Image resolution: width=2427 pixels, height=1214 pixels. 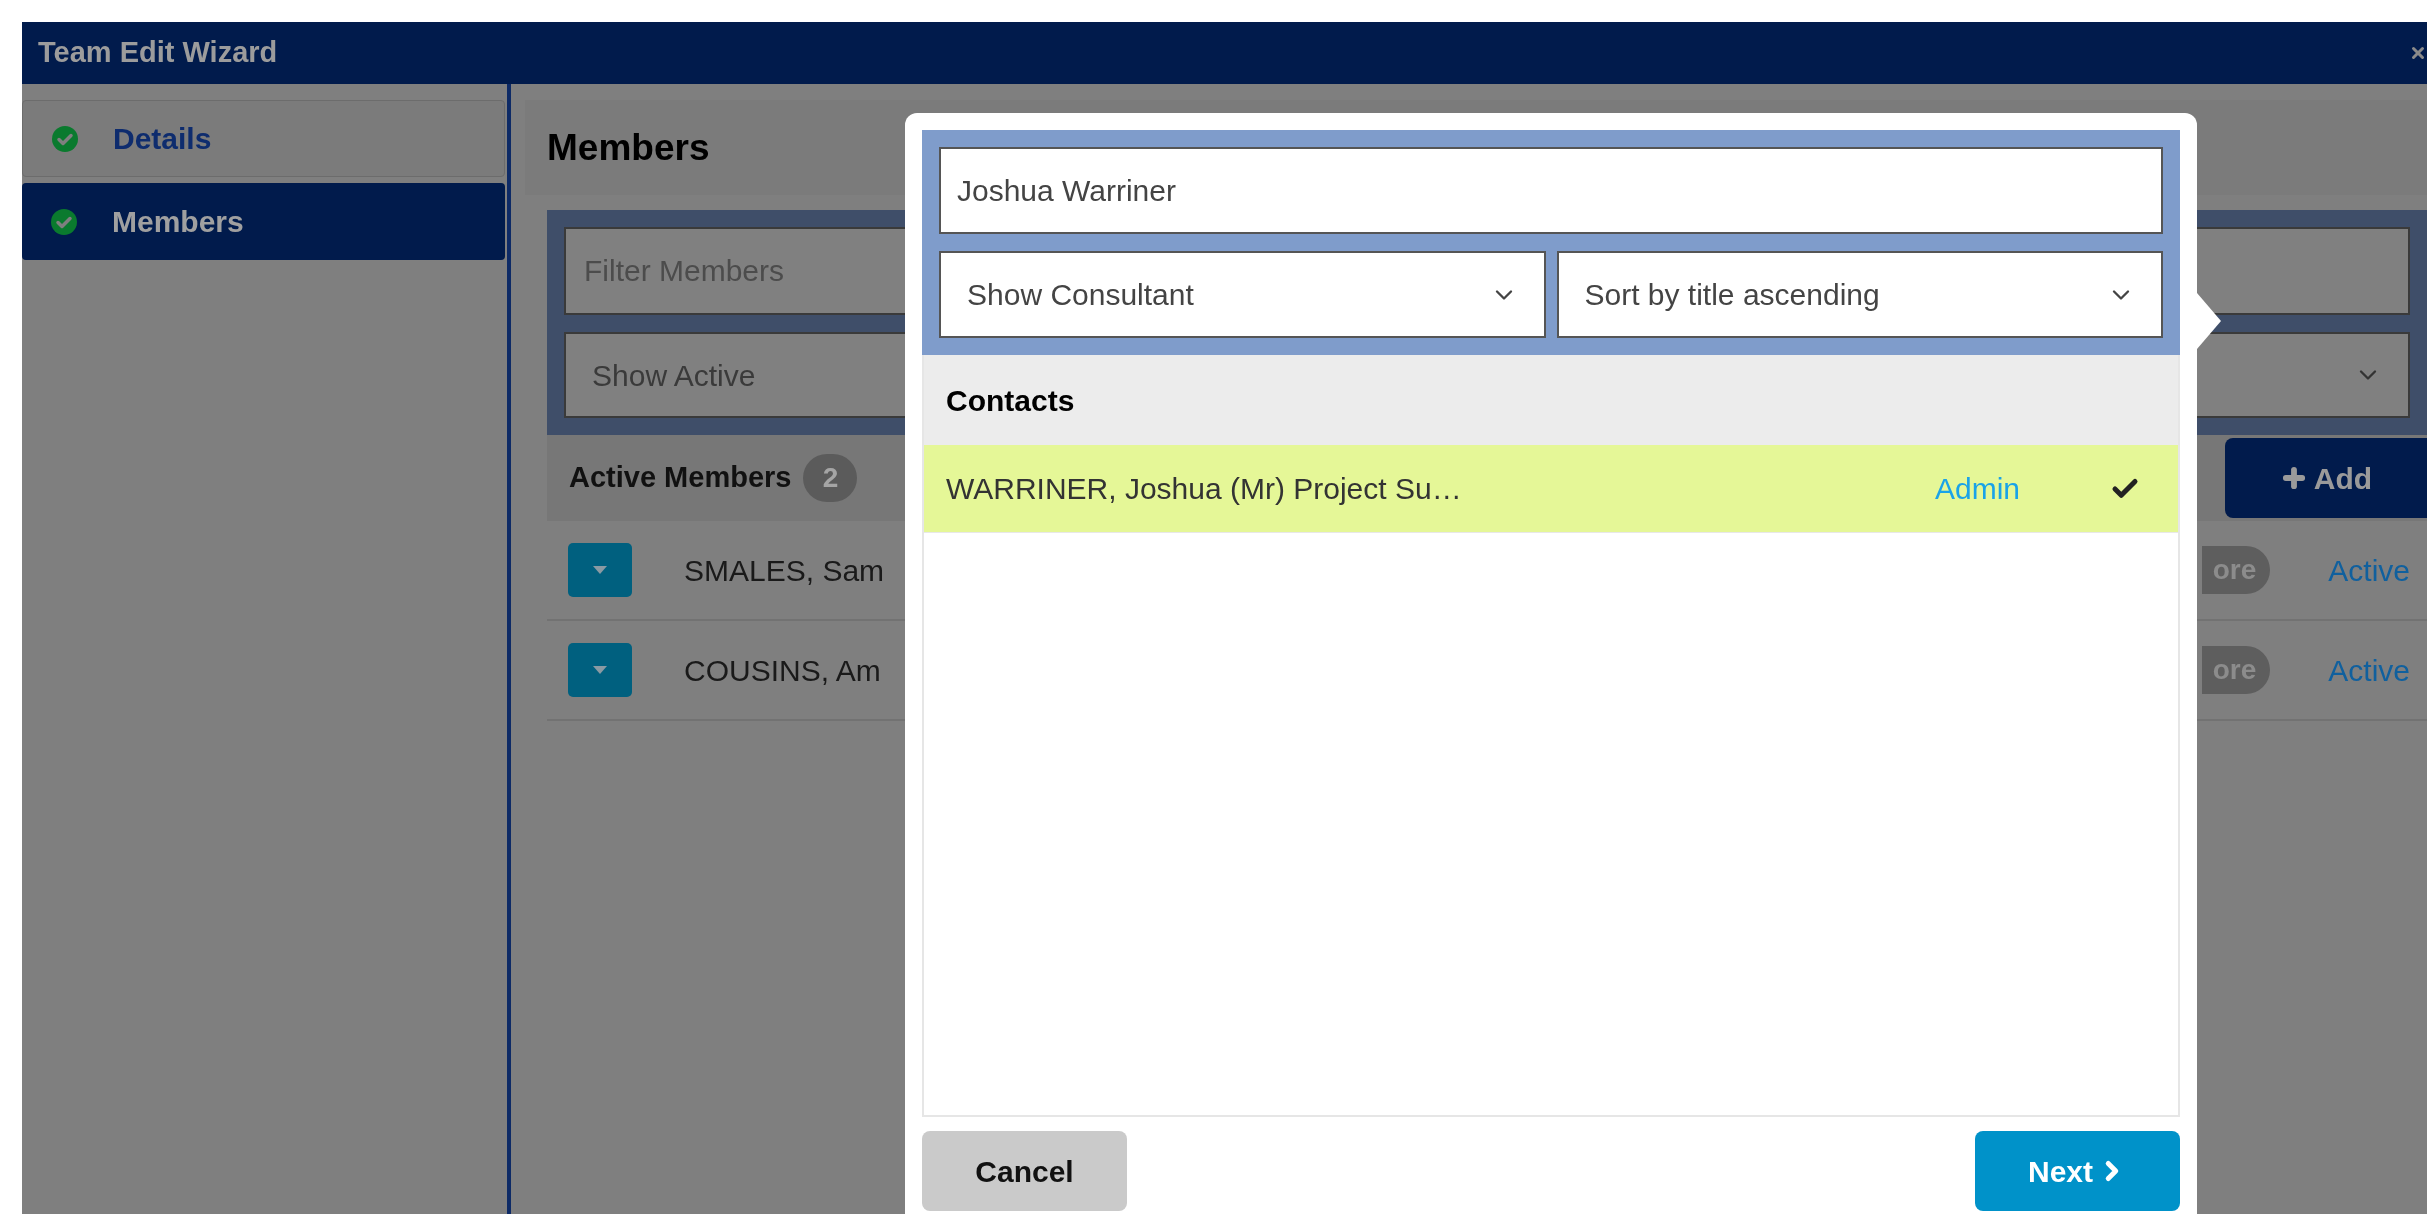 What do you see at coordinates (830, 478) in the screenshot?
I see `count-badge: 2` at bounding box center [830, 478].